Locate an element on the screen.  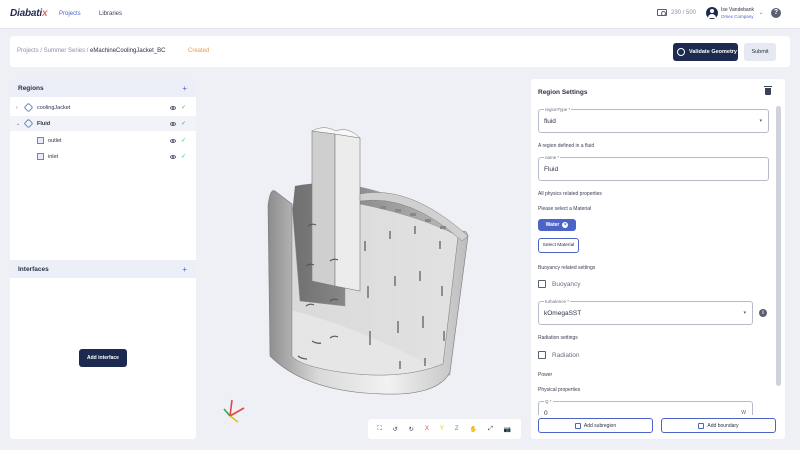
nav-libraries: Libraries is located at coordinates (110, 14).